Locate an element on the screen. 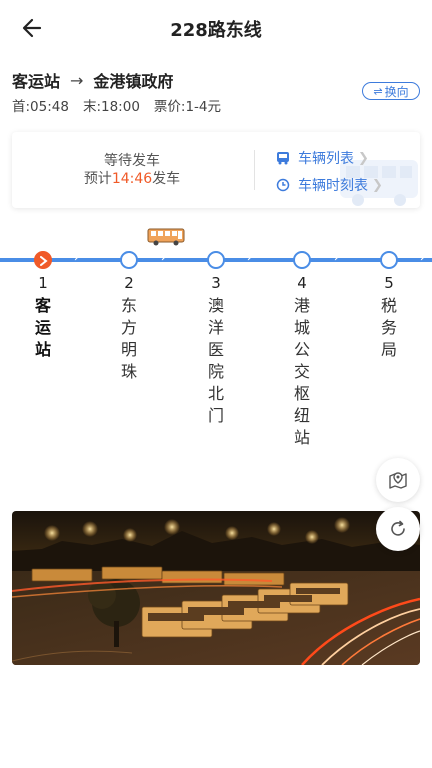  stop-name: 东方明珠 is located at coordinates (129, 339).